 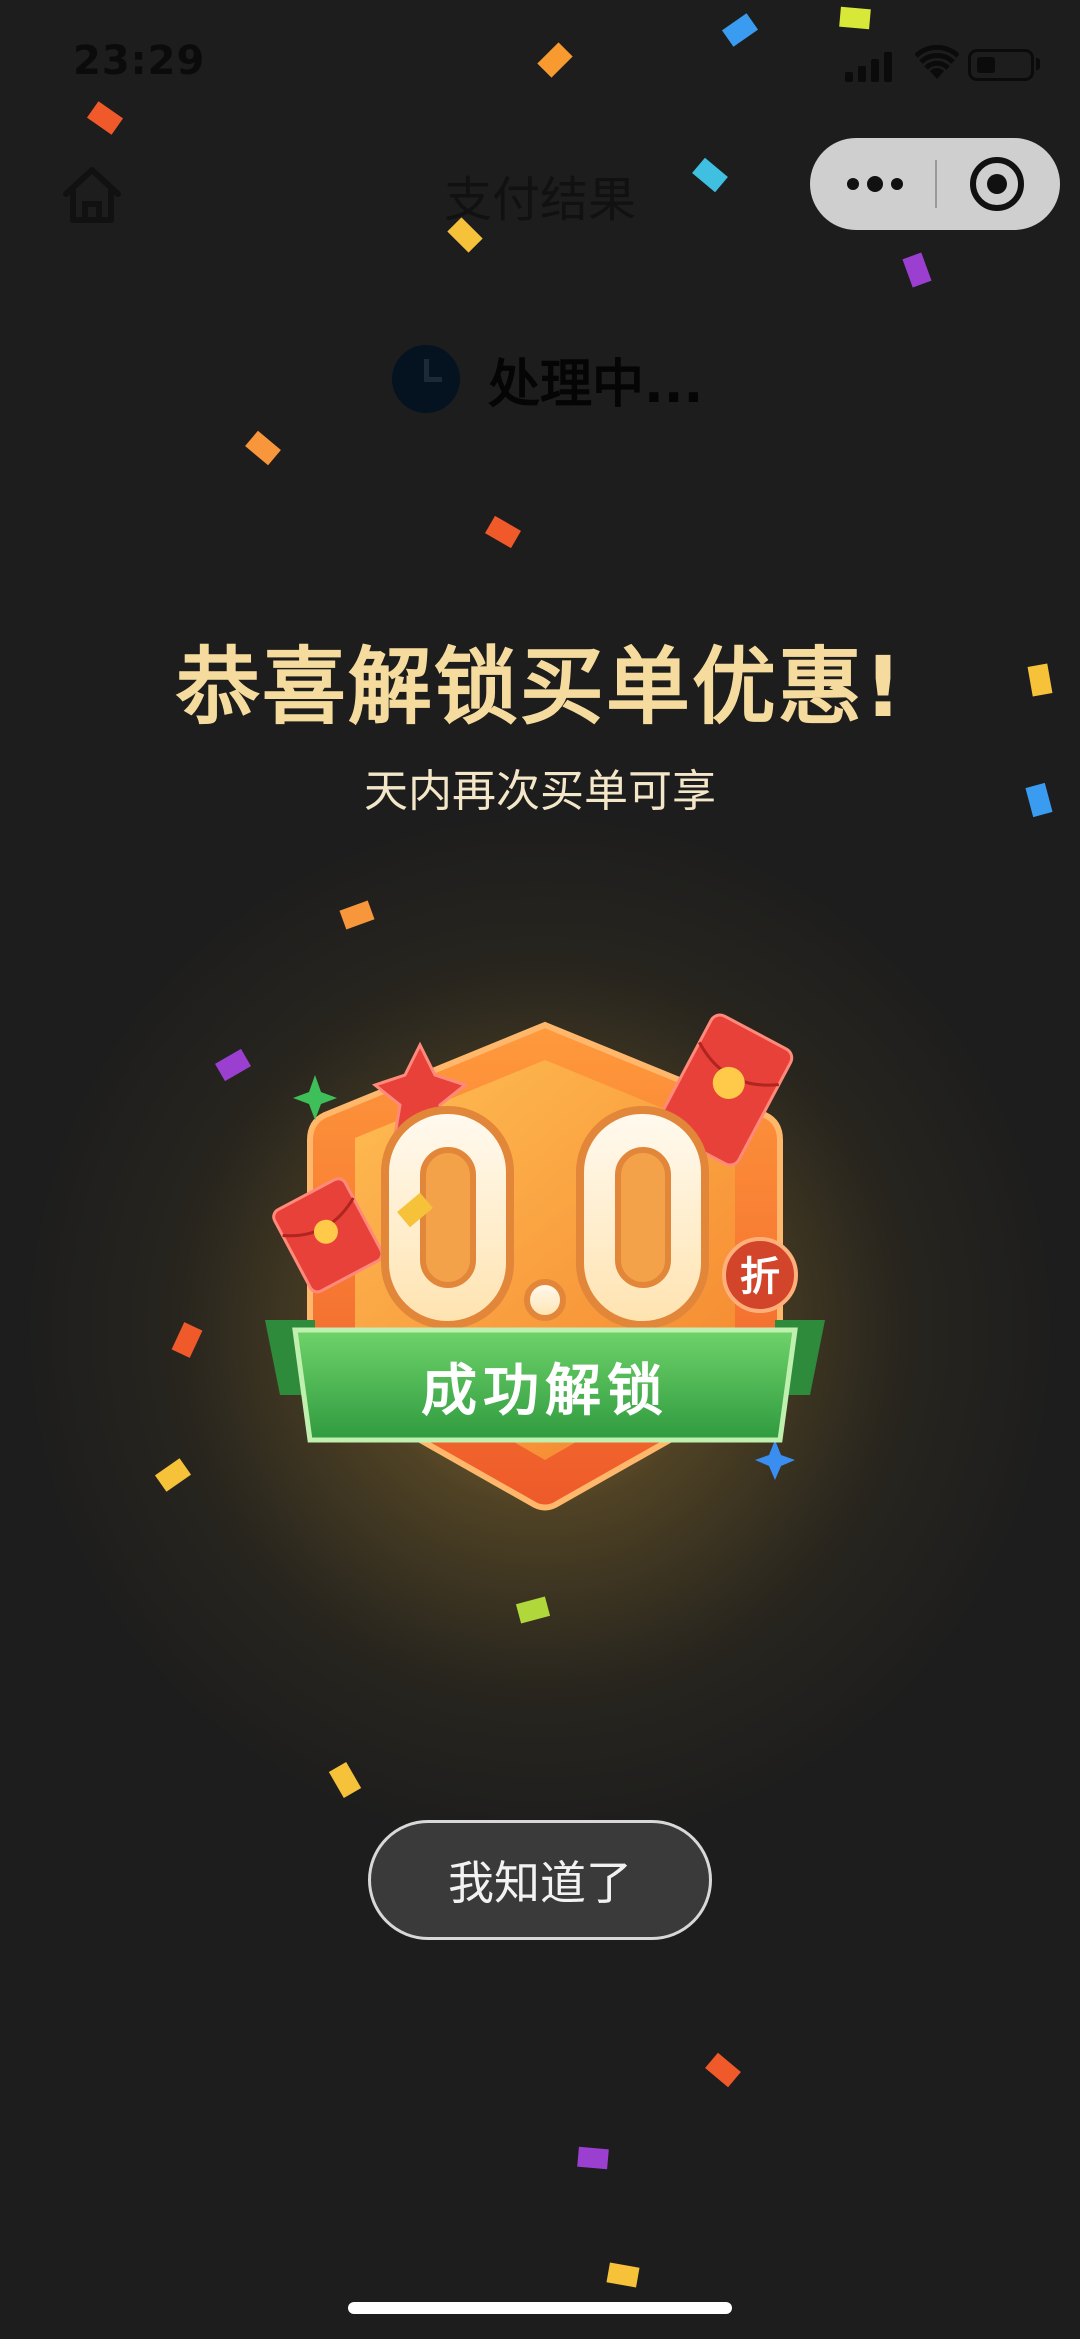 I want to click on discount-badge: 折 成功解锁, so click(x=545, y=1262).